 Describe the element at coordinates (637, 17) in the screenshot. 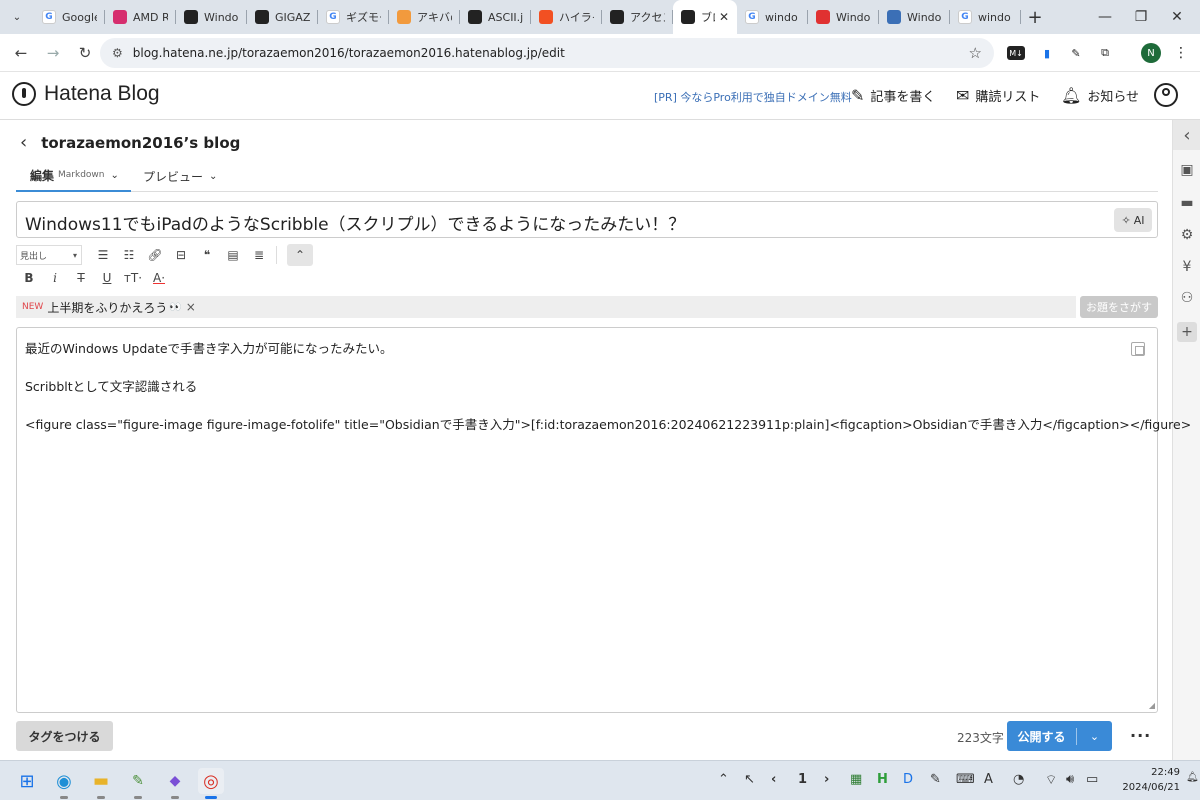

I see `browser-tab: アクセス` at that location.